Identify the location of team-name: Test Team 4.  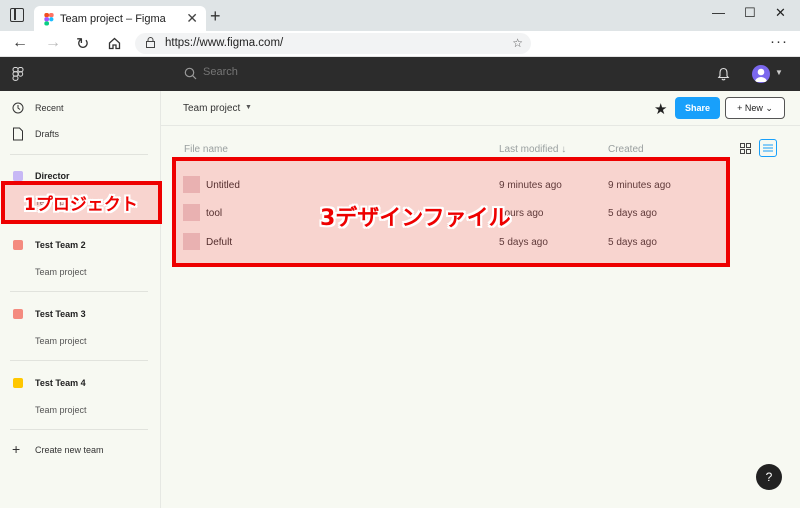
(60, 383).